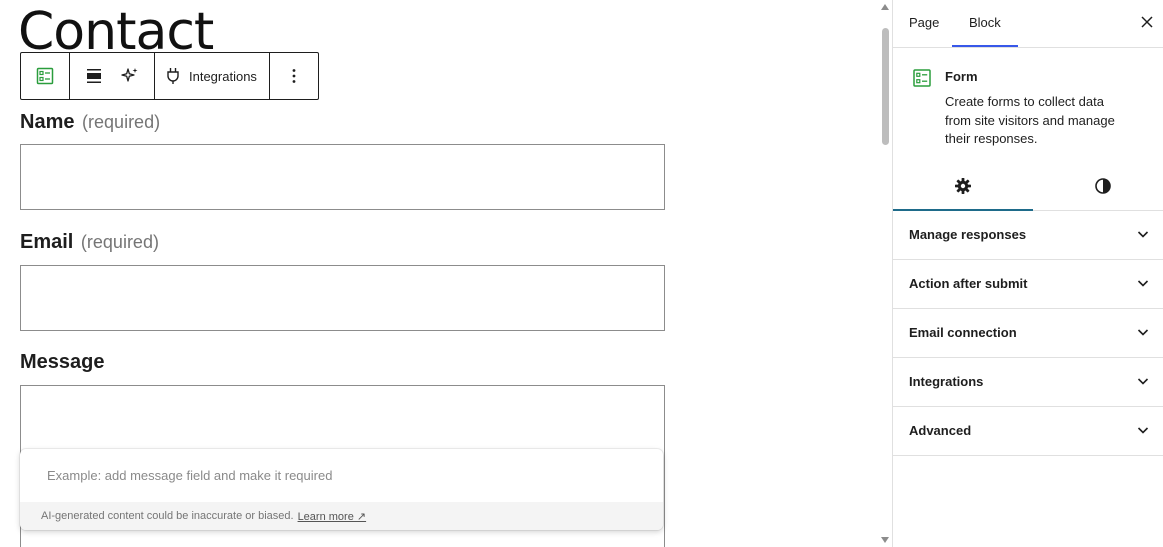 Image resolution: width=1163 pixels, height=547 pixels. I want to click on gear-icon, so click(963, 186).